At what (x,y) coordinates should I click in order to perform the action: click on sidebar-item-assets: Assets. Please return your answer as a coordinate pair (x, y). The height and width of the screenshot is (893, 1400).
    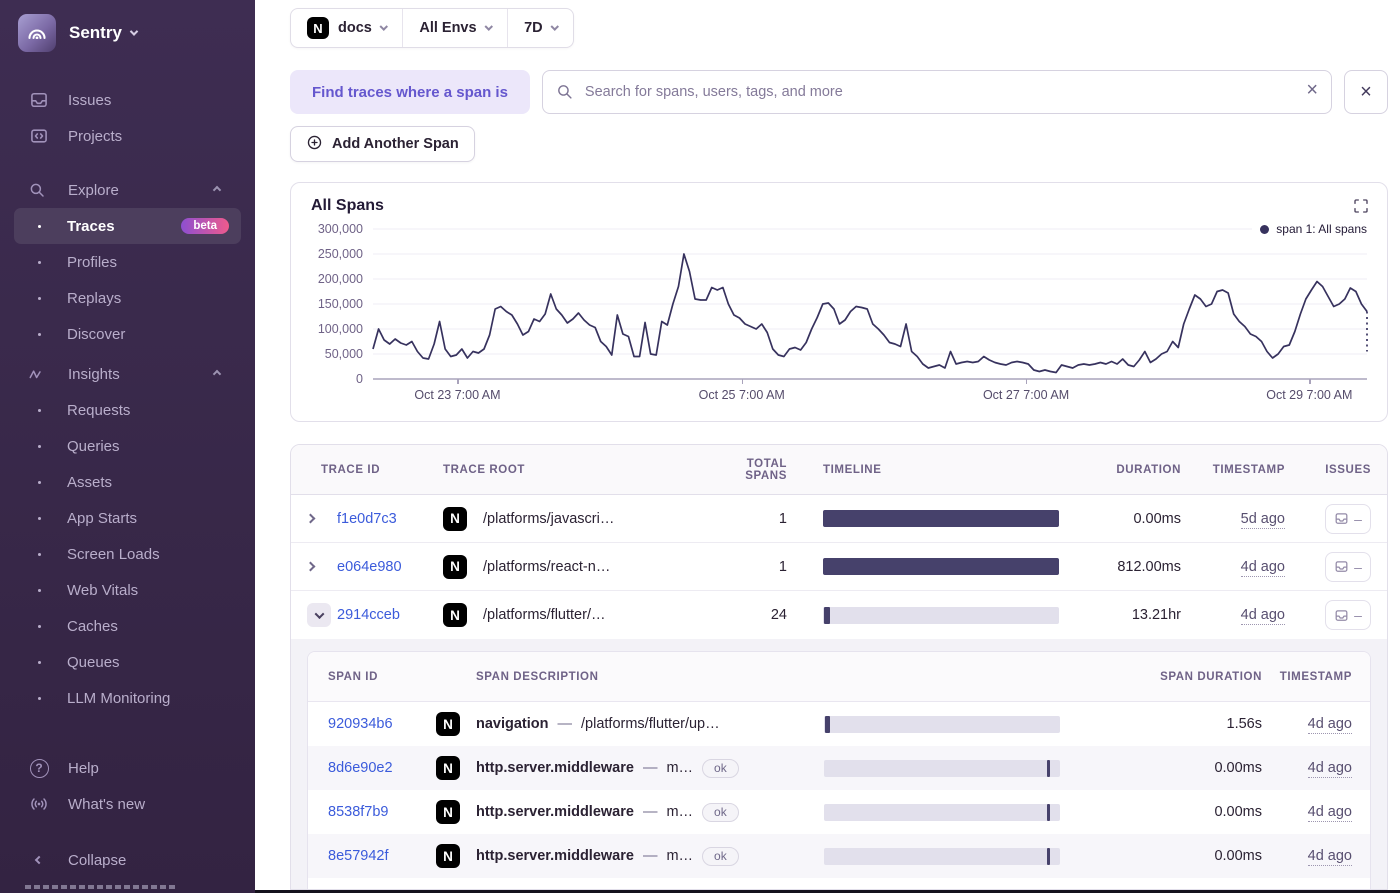
    Looking at the image, I should click on (127, 482).